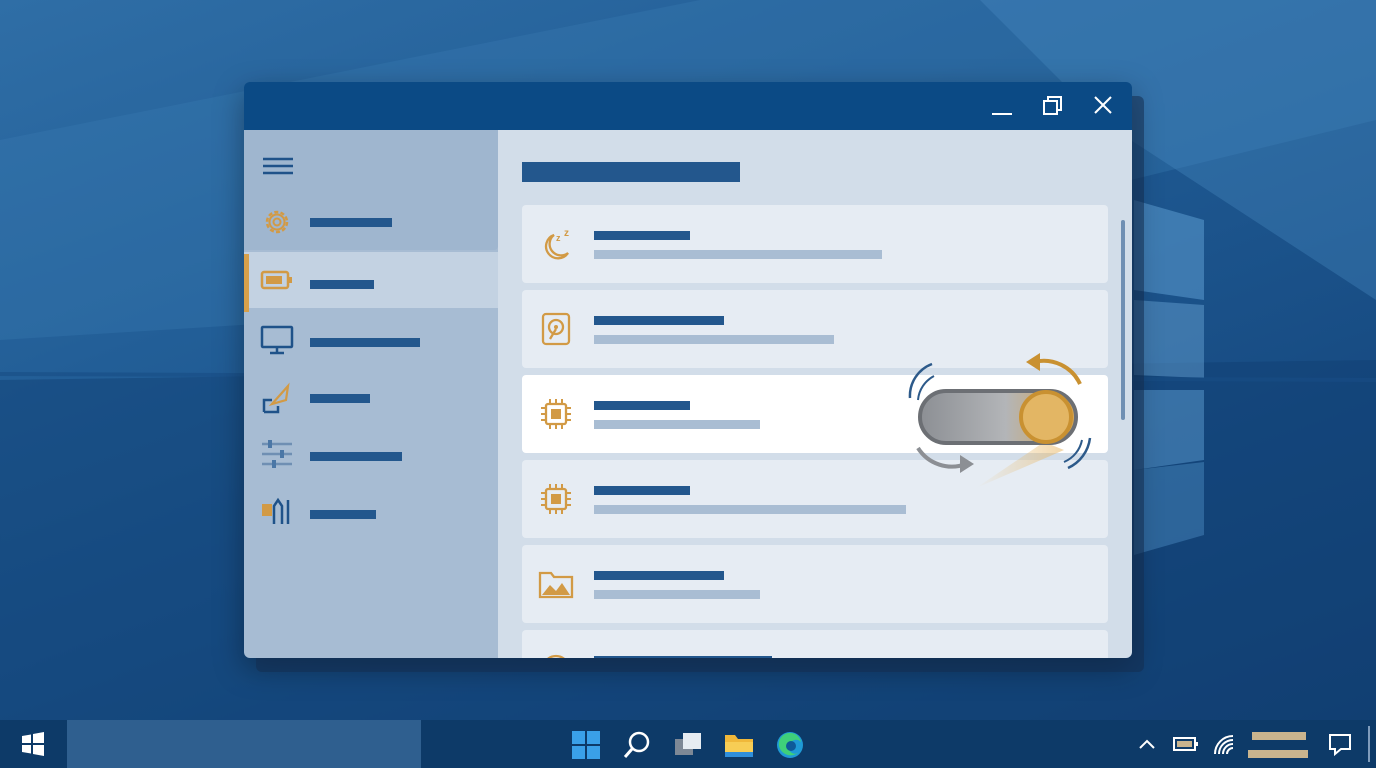 Image resolution: width=1376 pixels, height=768 pixels. I want to click on clock-date, so click(1278, 754).